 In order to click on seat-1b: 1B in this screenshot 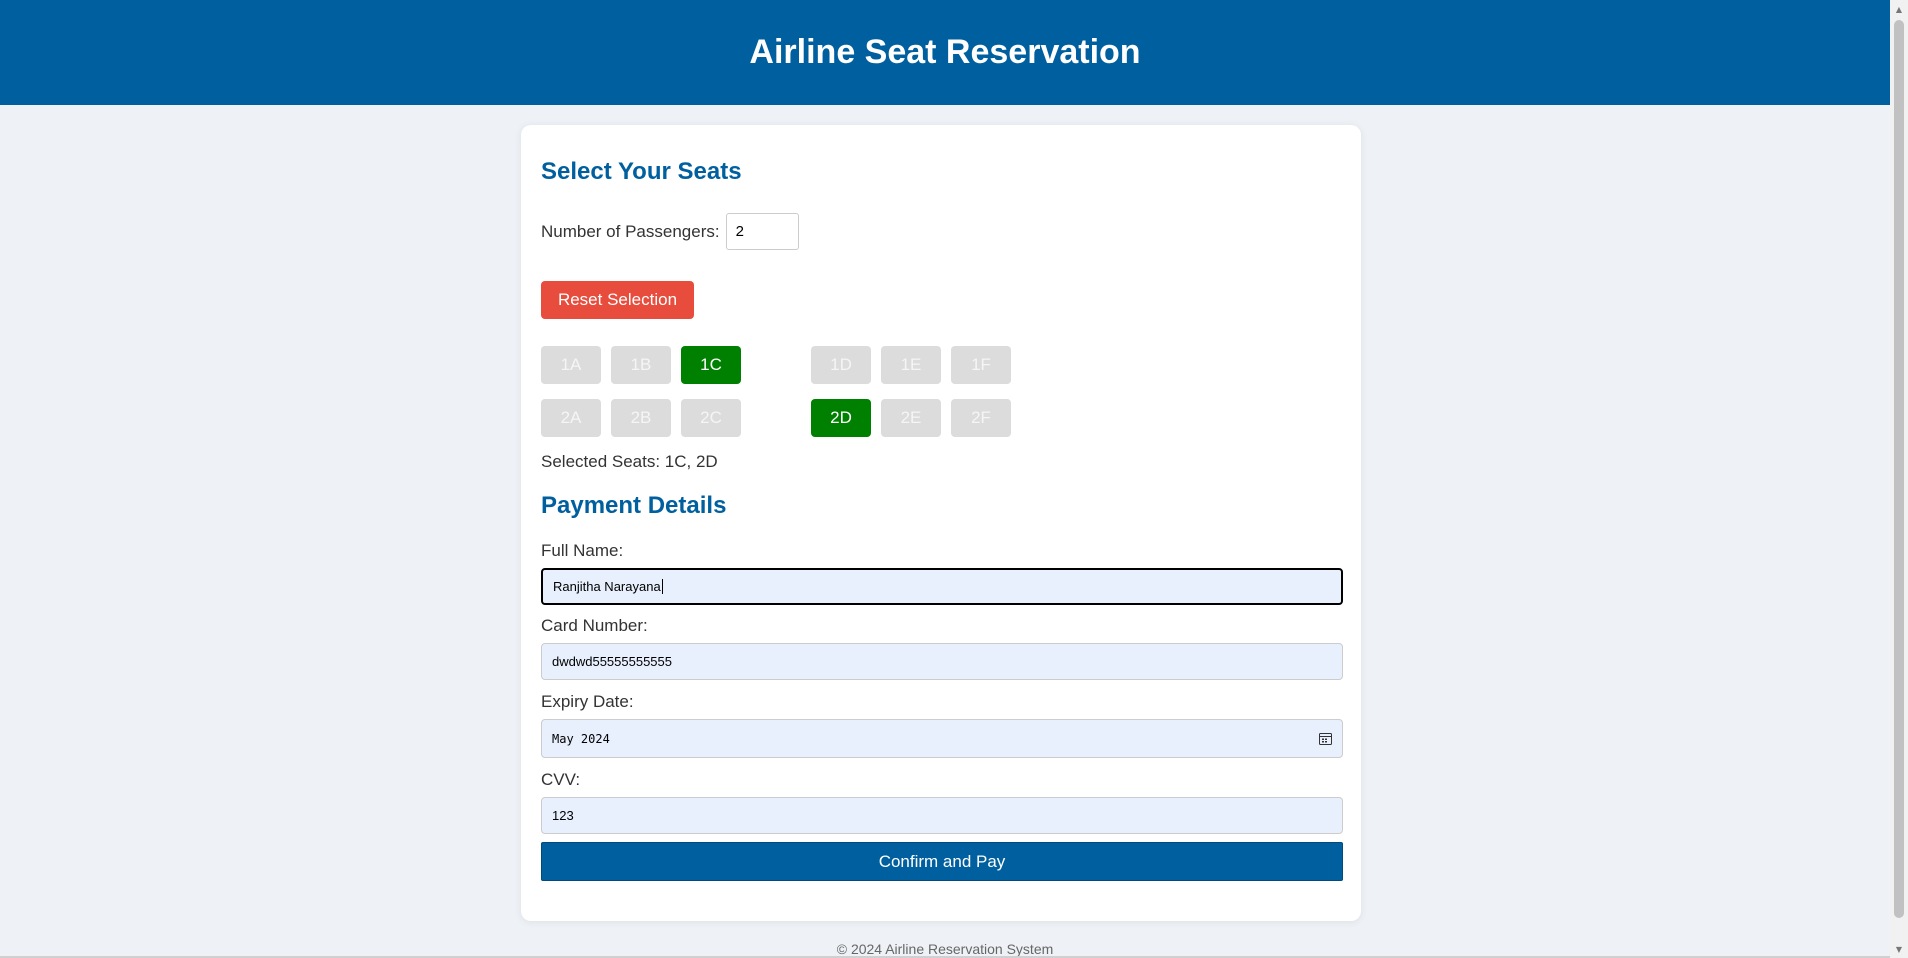, I will do `click(641, 365)`.